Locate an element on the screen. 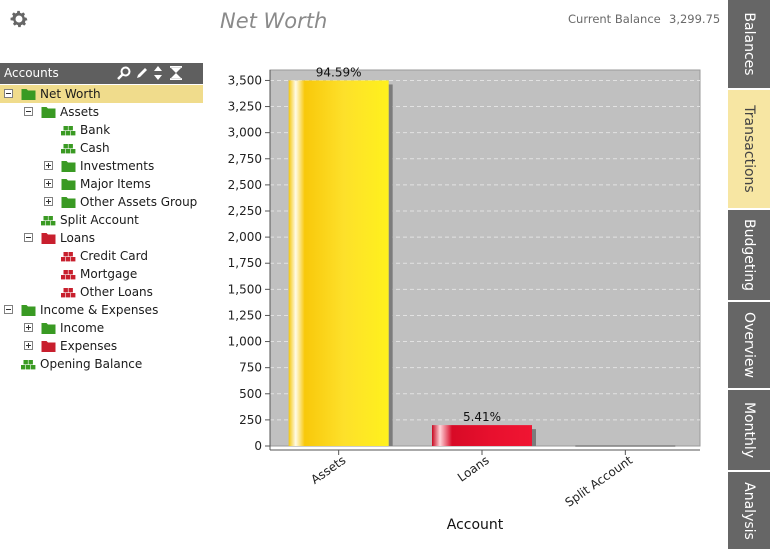 Image resolution: width=770 pixels, height=551 pixels. tree-item-major-items: Major Items is located at coordinates (101, 184).